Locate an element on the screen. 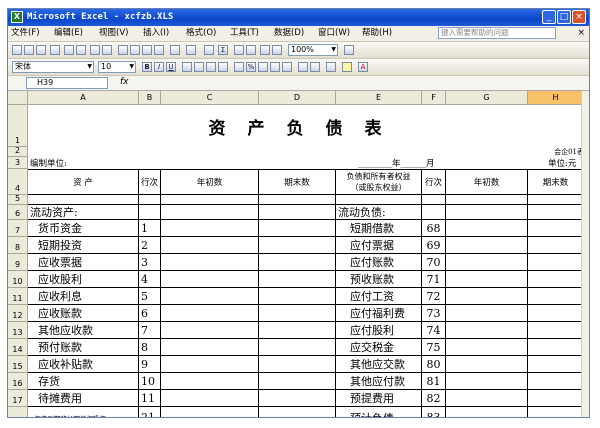  cell-f: 80 is located at coordinates (434, 364).